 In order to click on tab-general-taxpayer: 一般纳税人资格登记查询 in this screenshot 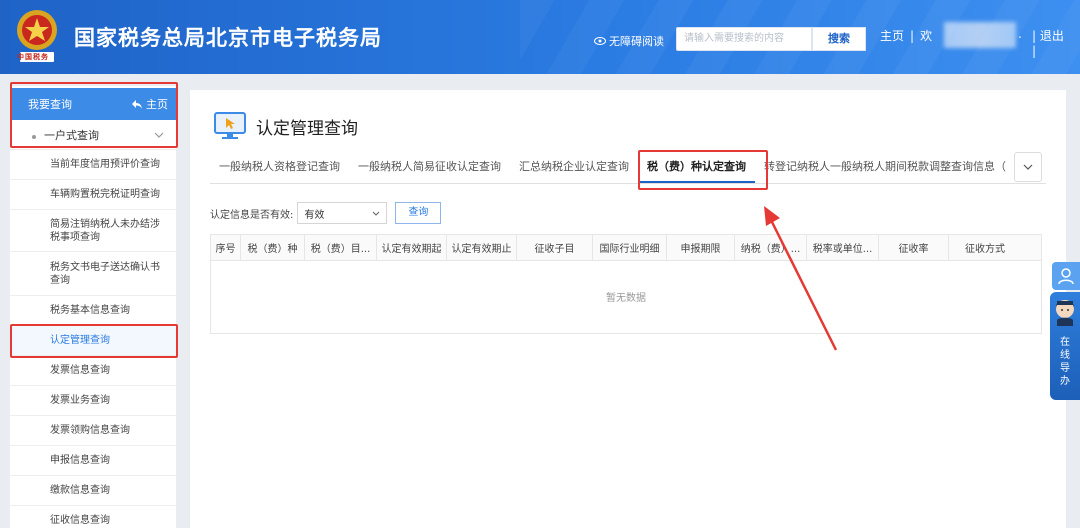, I will do `click(279, 169)`.